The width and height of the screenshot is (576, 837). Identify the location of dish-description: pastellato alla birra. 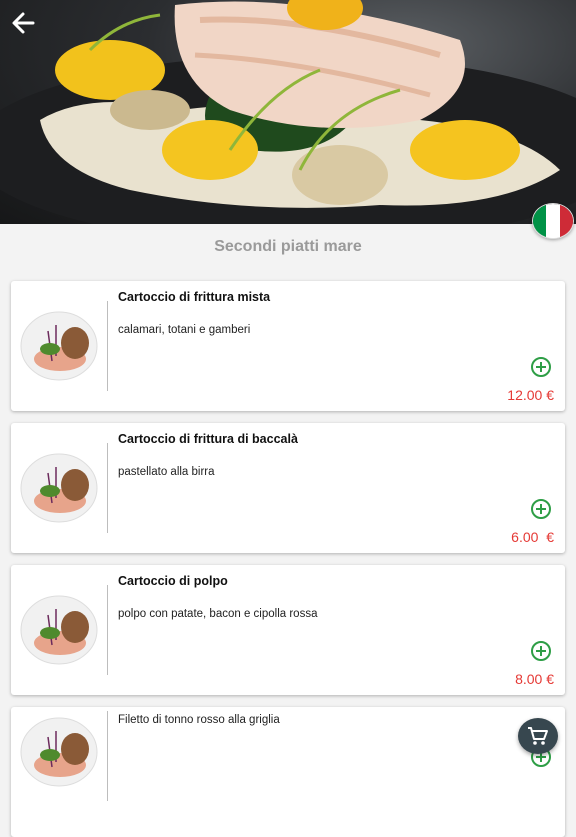
(166, 472).